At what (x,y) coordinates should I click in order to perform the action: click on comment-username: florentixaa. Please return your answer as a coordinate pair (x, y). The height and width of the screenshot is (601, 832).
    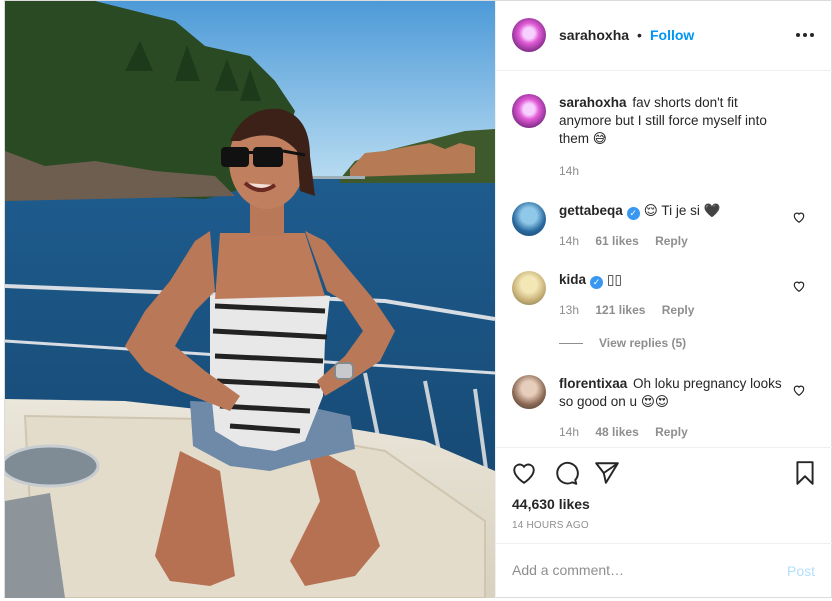
    Looking at the image, I should click on (593, 383).